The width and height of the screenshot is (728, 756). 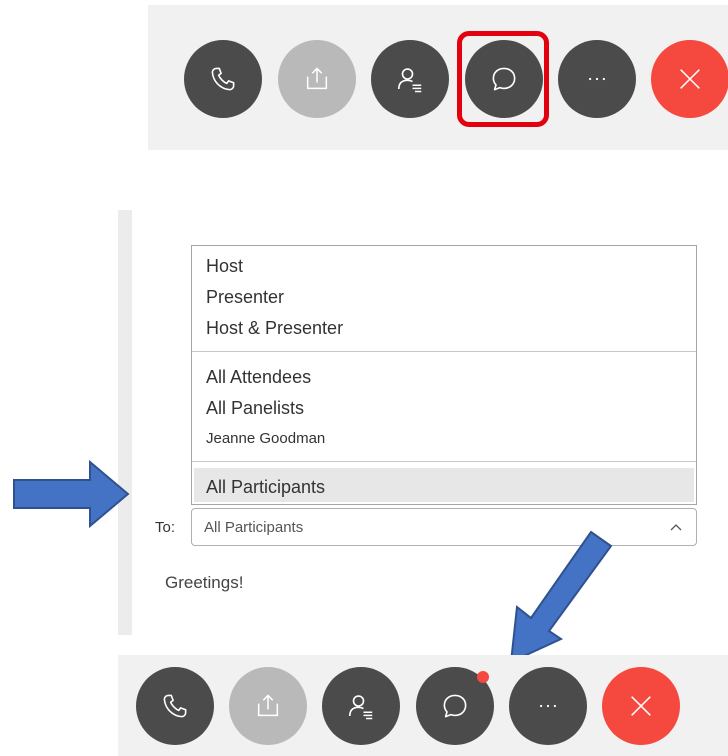 I want to click on dropdown-option-host: Host, so click(x=224, y=266).